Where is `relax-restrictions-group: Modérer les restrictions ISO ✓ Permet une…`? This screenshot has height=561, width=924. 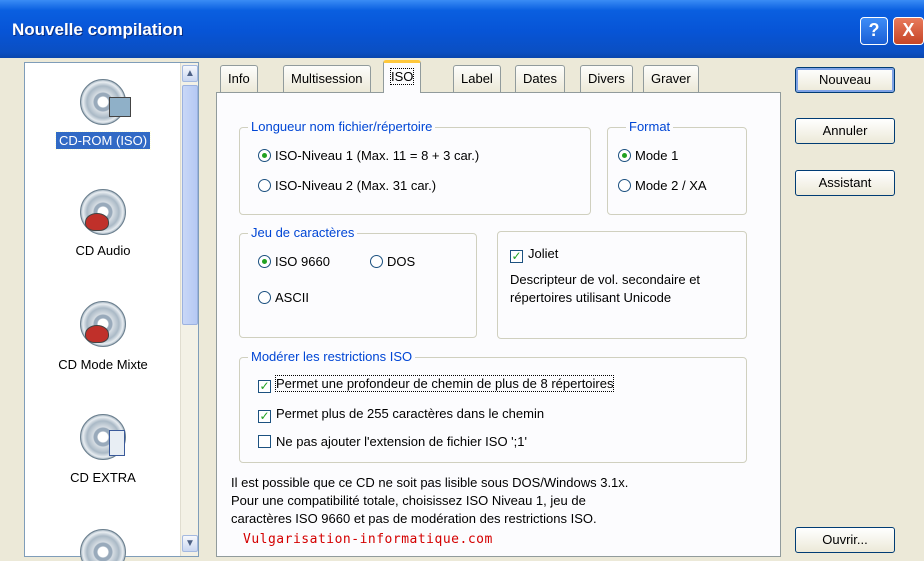 relax-restrictions-group: Modérer les restrictions ISO ✓ Permet une… is located at coordinates (493, 406).